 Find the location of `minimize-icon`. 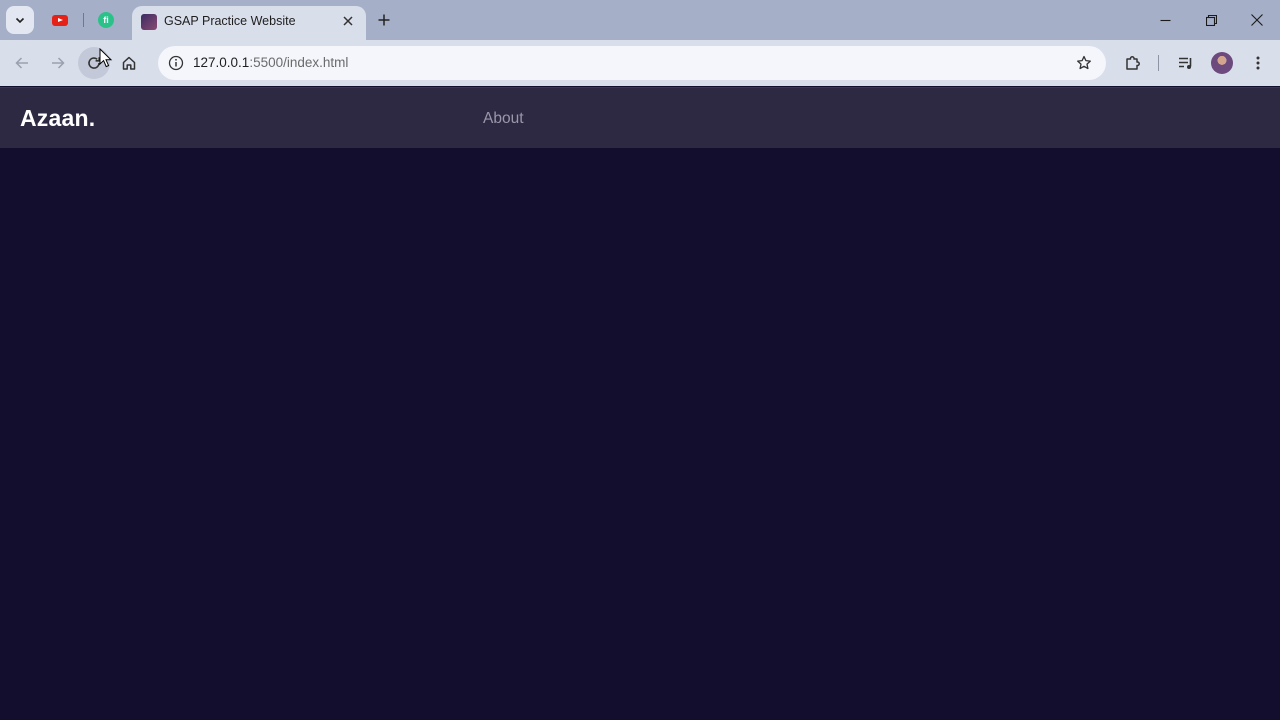

minimize-icon is located at coordinates (1165, 20).